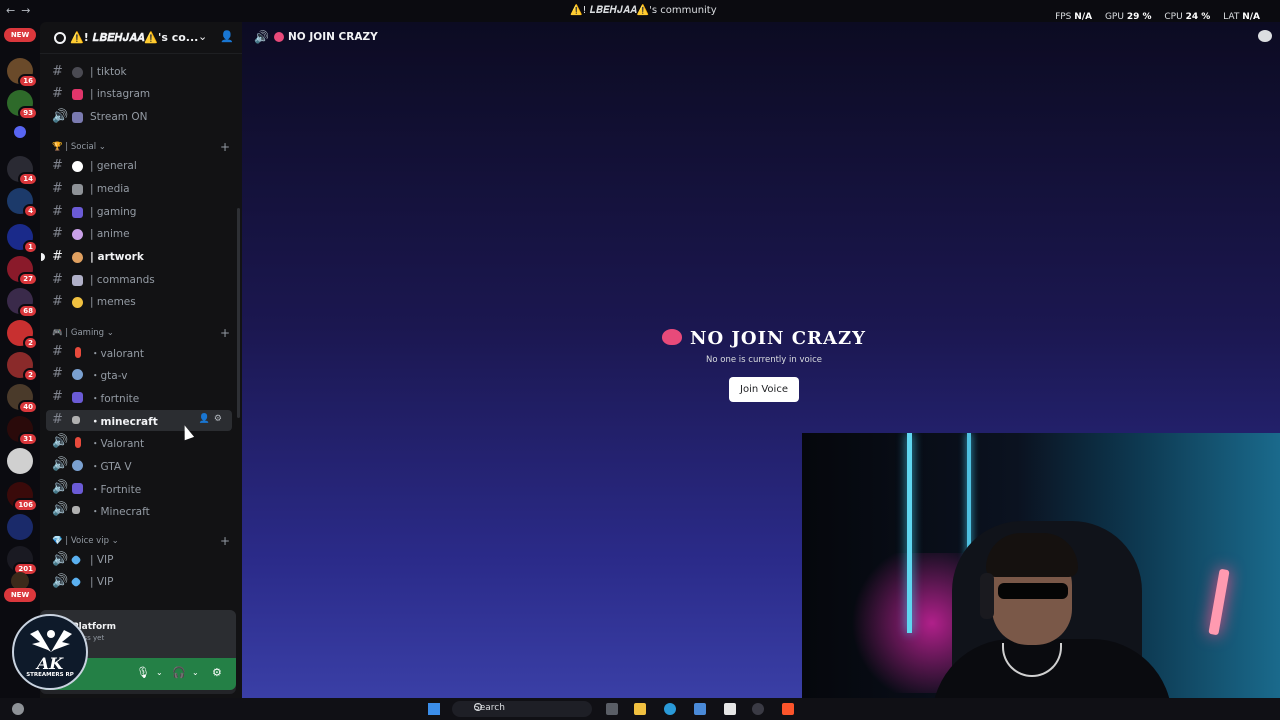 This screenshot has width=1280, height=720. What do you see at coordinates (139, 510) in the screenshot?
I see `voice-channel-minecraft: 🔊 ・Minecraft` at bounding box center [139, 510].